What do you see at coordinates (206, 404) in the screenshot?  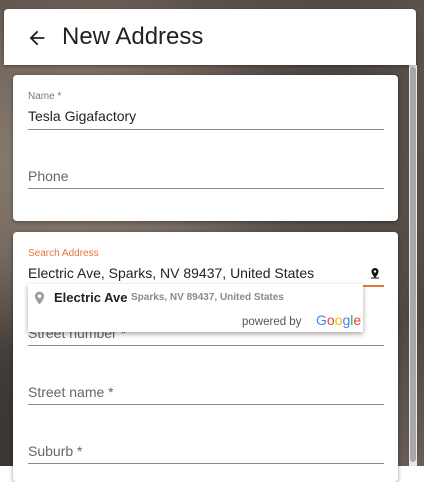 I see `street-name-underline` at bounding box center [206, 404].